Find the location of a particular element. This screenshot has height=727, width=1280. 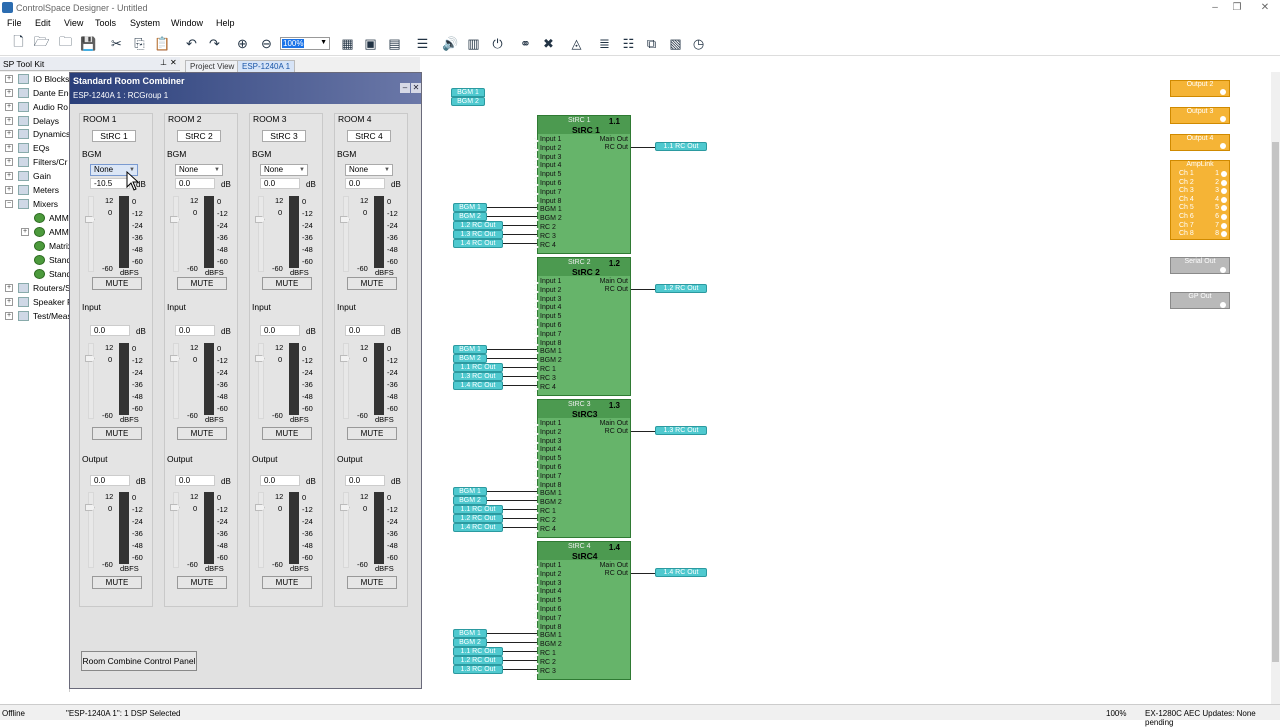

open-folder-icon: 🗁 is located at coordinates (41, 43).